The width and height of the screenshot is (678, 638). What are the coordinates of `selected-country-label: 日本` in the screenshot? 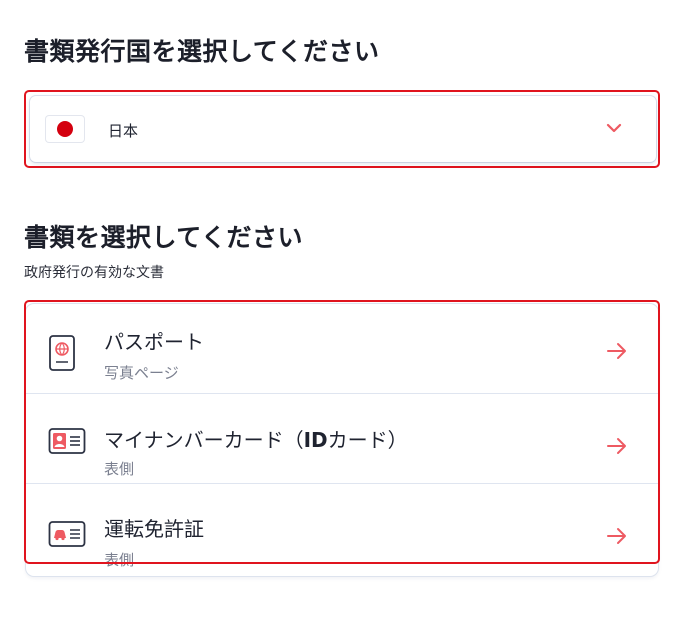 It's located at (123, 131).